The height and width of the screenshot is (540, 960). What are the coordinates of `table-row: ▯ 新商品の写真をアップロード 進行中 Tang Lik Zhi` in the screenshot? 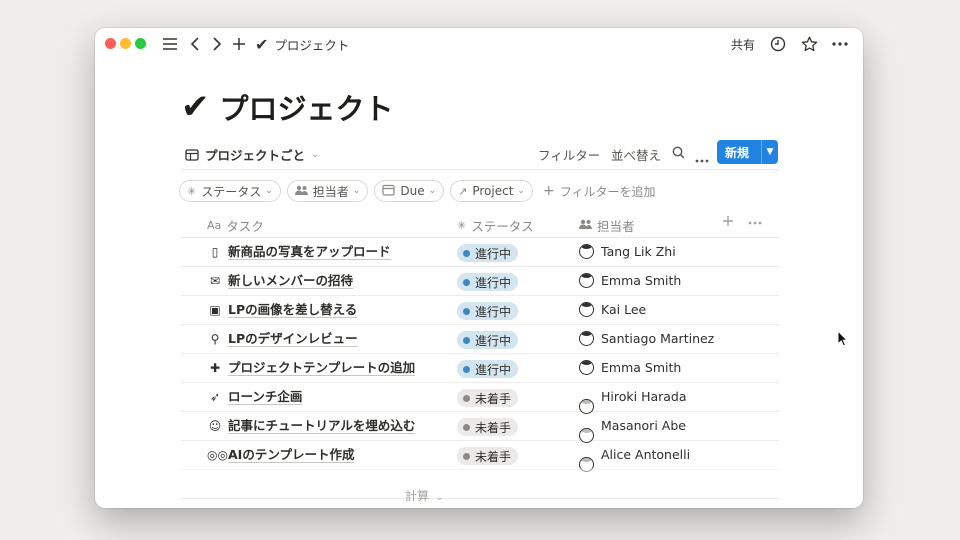 It's located at (480, 252).